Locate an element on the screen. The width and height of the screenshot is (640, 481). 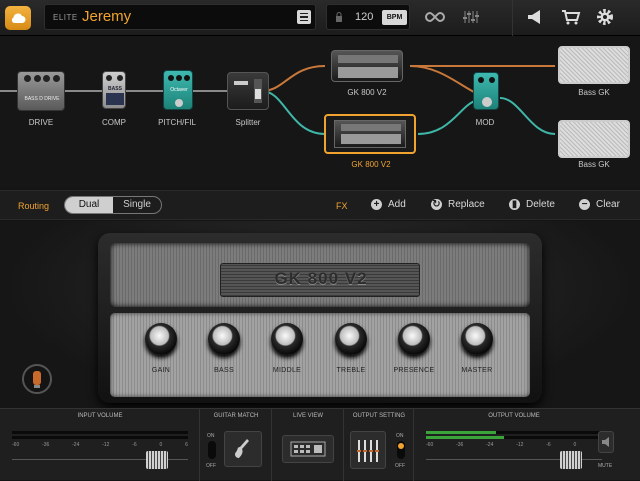
delete-button: ▮ Delete is located at coordinates (532, 204).